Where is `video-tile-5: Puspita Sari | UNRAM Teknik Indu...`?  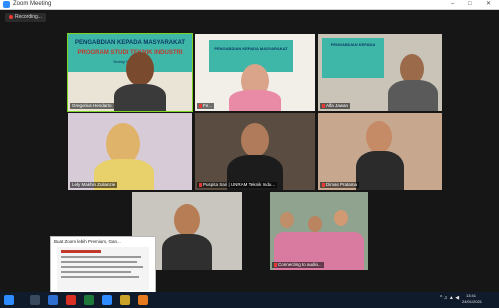
video-tile-5: Puspita Sari | UNRAM Teknik Indu... is located at coordinates (255, 151).